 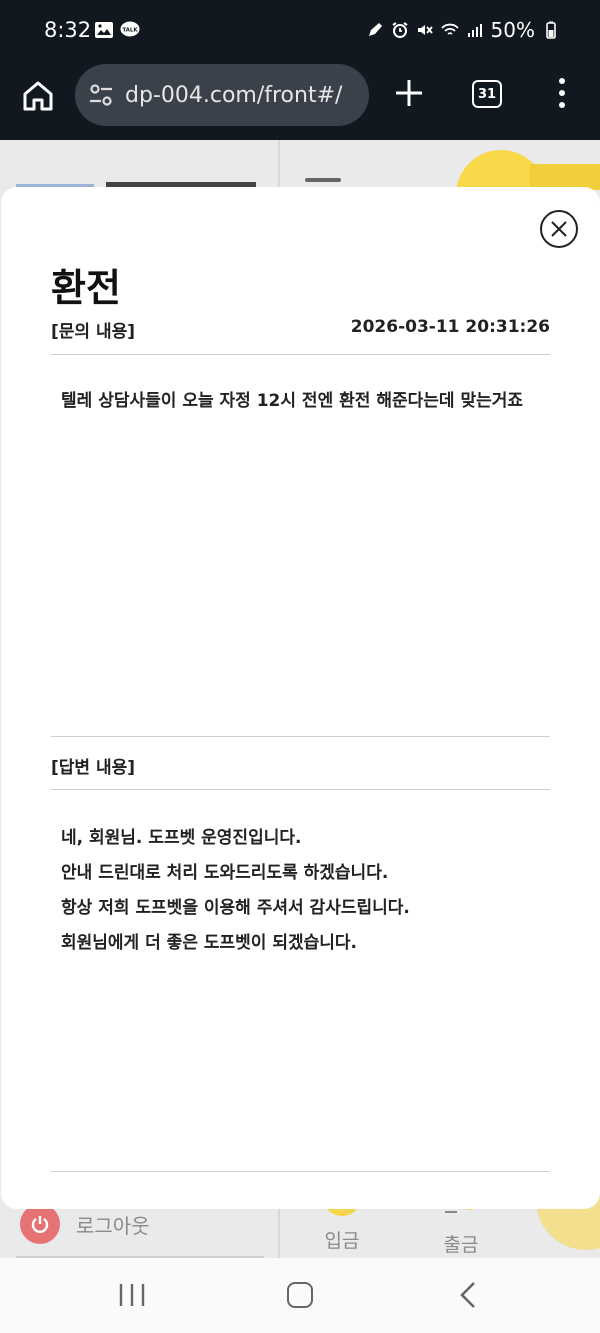 I want to click on home-icon, so click(x=38, y=96).